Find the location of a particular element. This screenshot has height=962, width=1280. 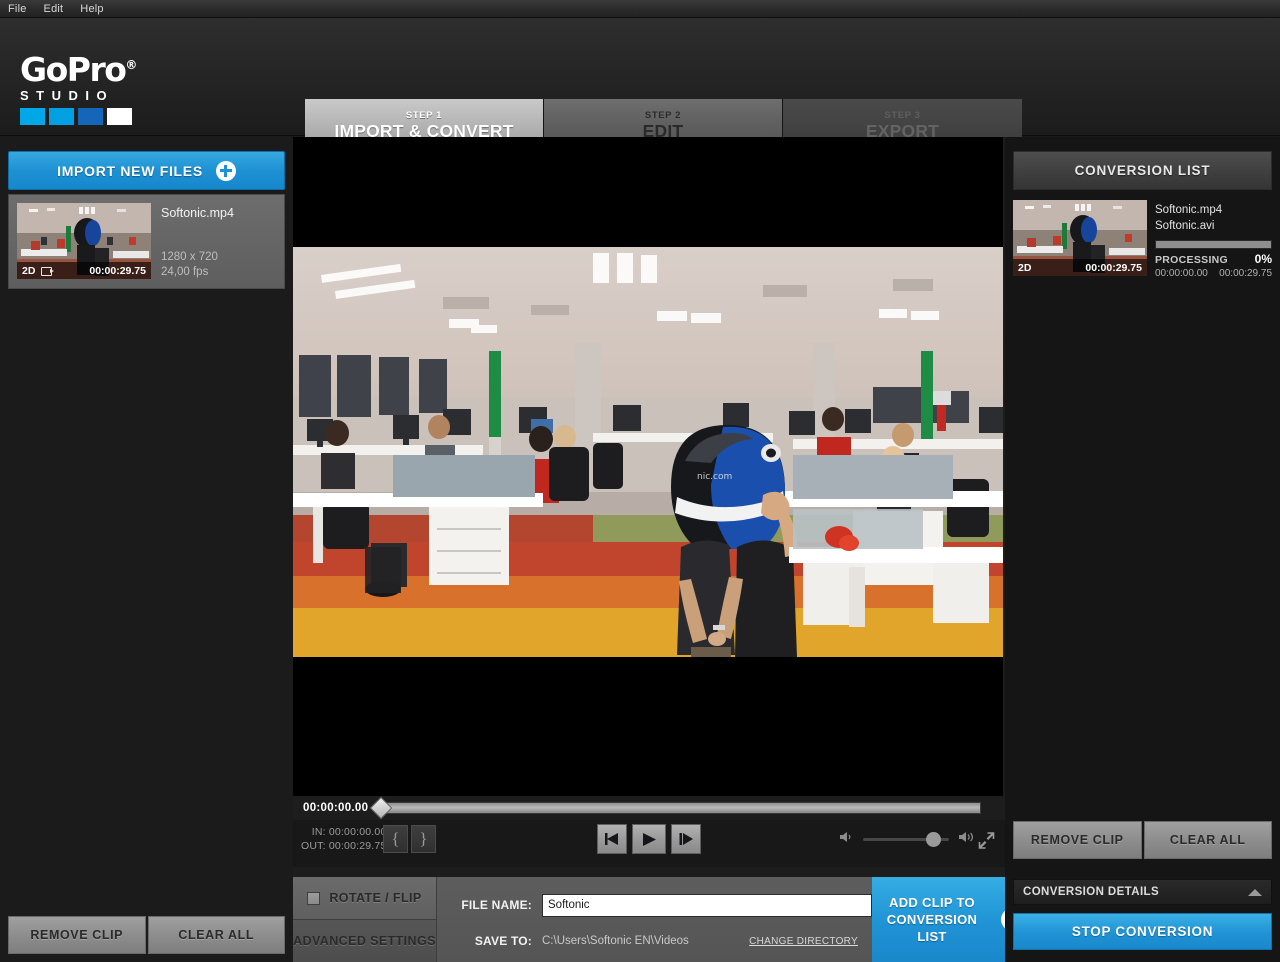

conversion-duration: 00:00:29.75 is located at coordinates (1113, 267).